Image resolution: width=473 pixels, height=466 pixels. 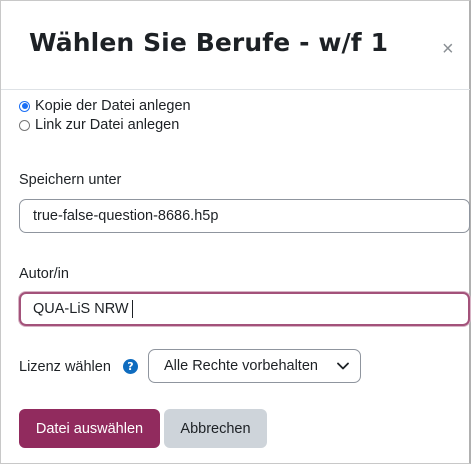 What do you see at coordinates (215, 428) in the screenshot?
I see `cancel-button: Abbrechen` at bounding box center [215, 428].